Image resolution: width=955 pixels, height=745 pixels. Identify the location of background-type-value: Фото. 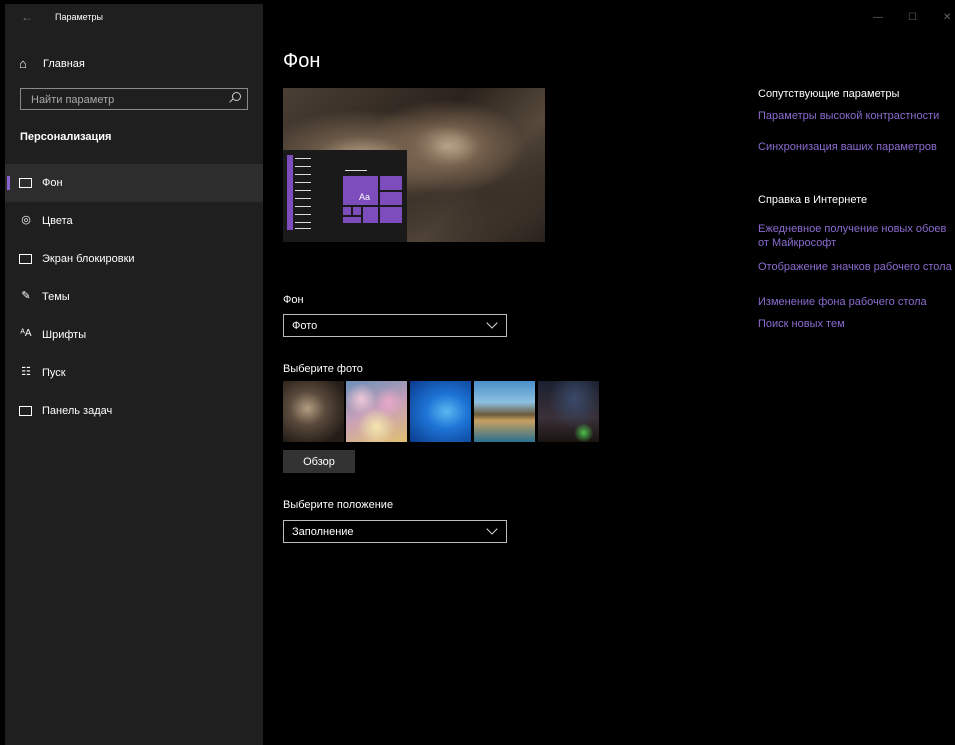
(305, 326).